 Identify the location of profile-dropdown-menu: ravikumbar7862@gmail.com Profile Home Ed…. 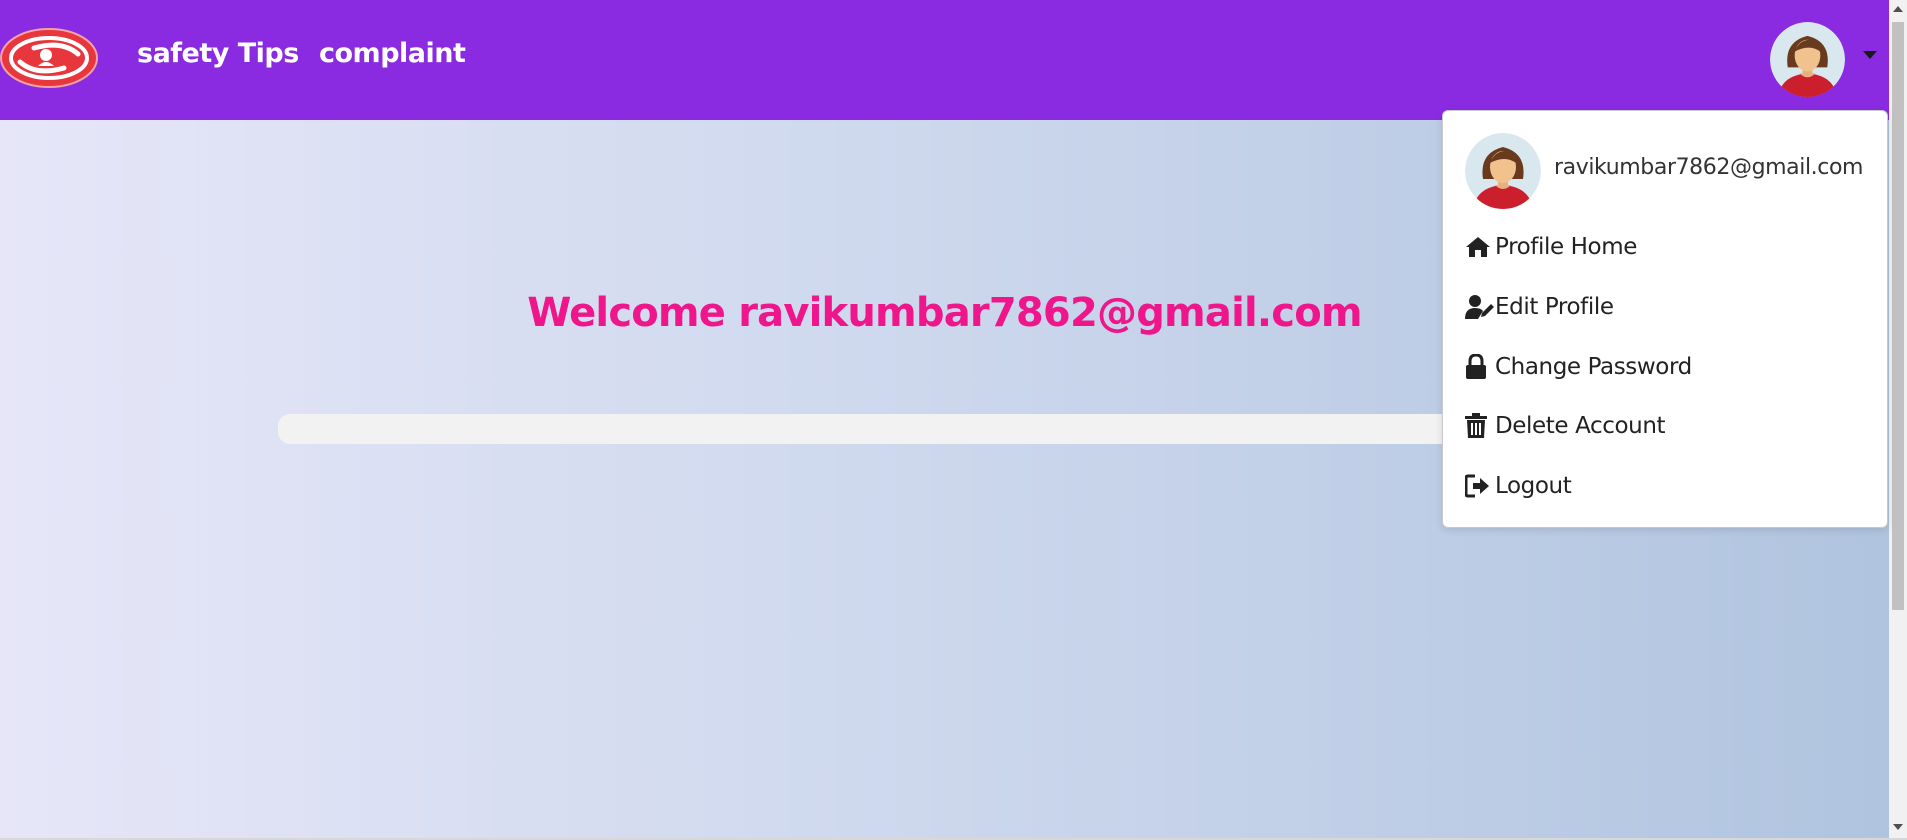
(1665, 319).